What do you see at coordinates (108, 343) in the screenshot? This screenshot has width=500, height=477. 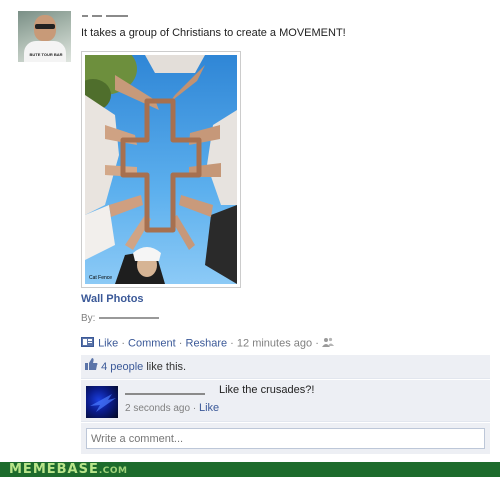 I see `like-link: Like` at bounding box center [108, 343].